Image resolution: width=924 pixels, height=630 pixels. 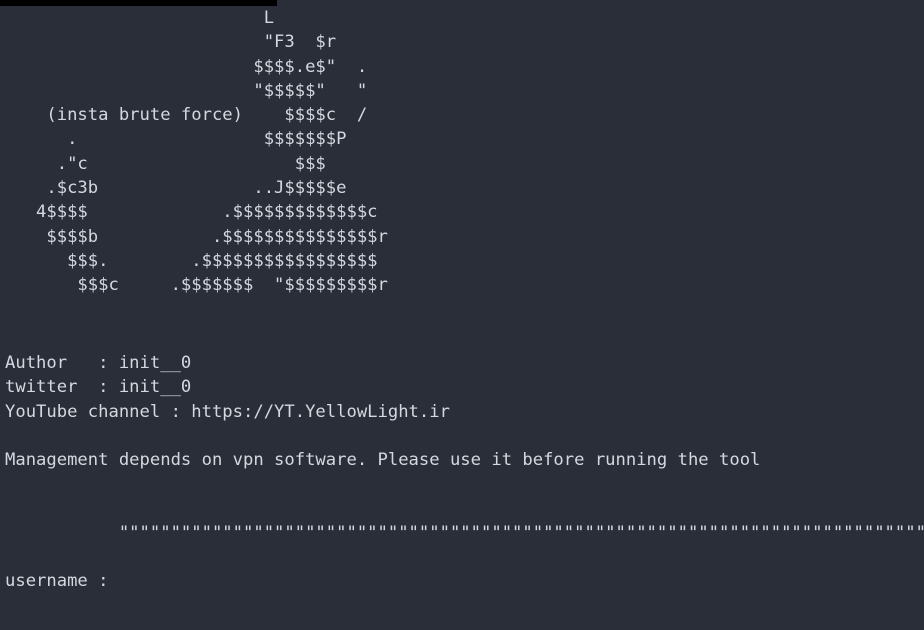 I want to click on username-prompt-line: username :, so click(x=62, y=581).